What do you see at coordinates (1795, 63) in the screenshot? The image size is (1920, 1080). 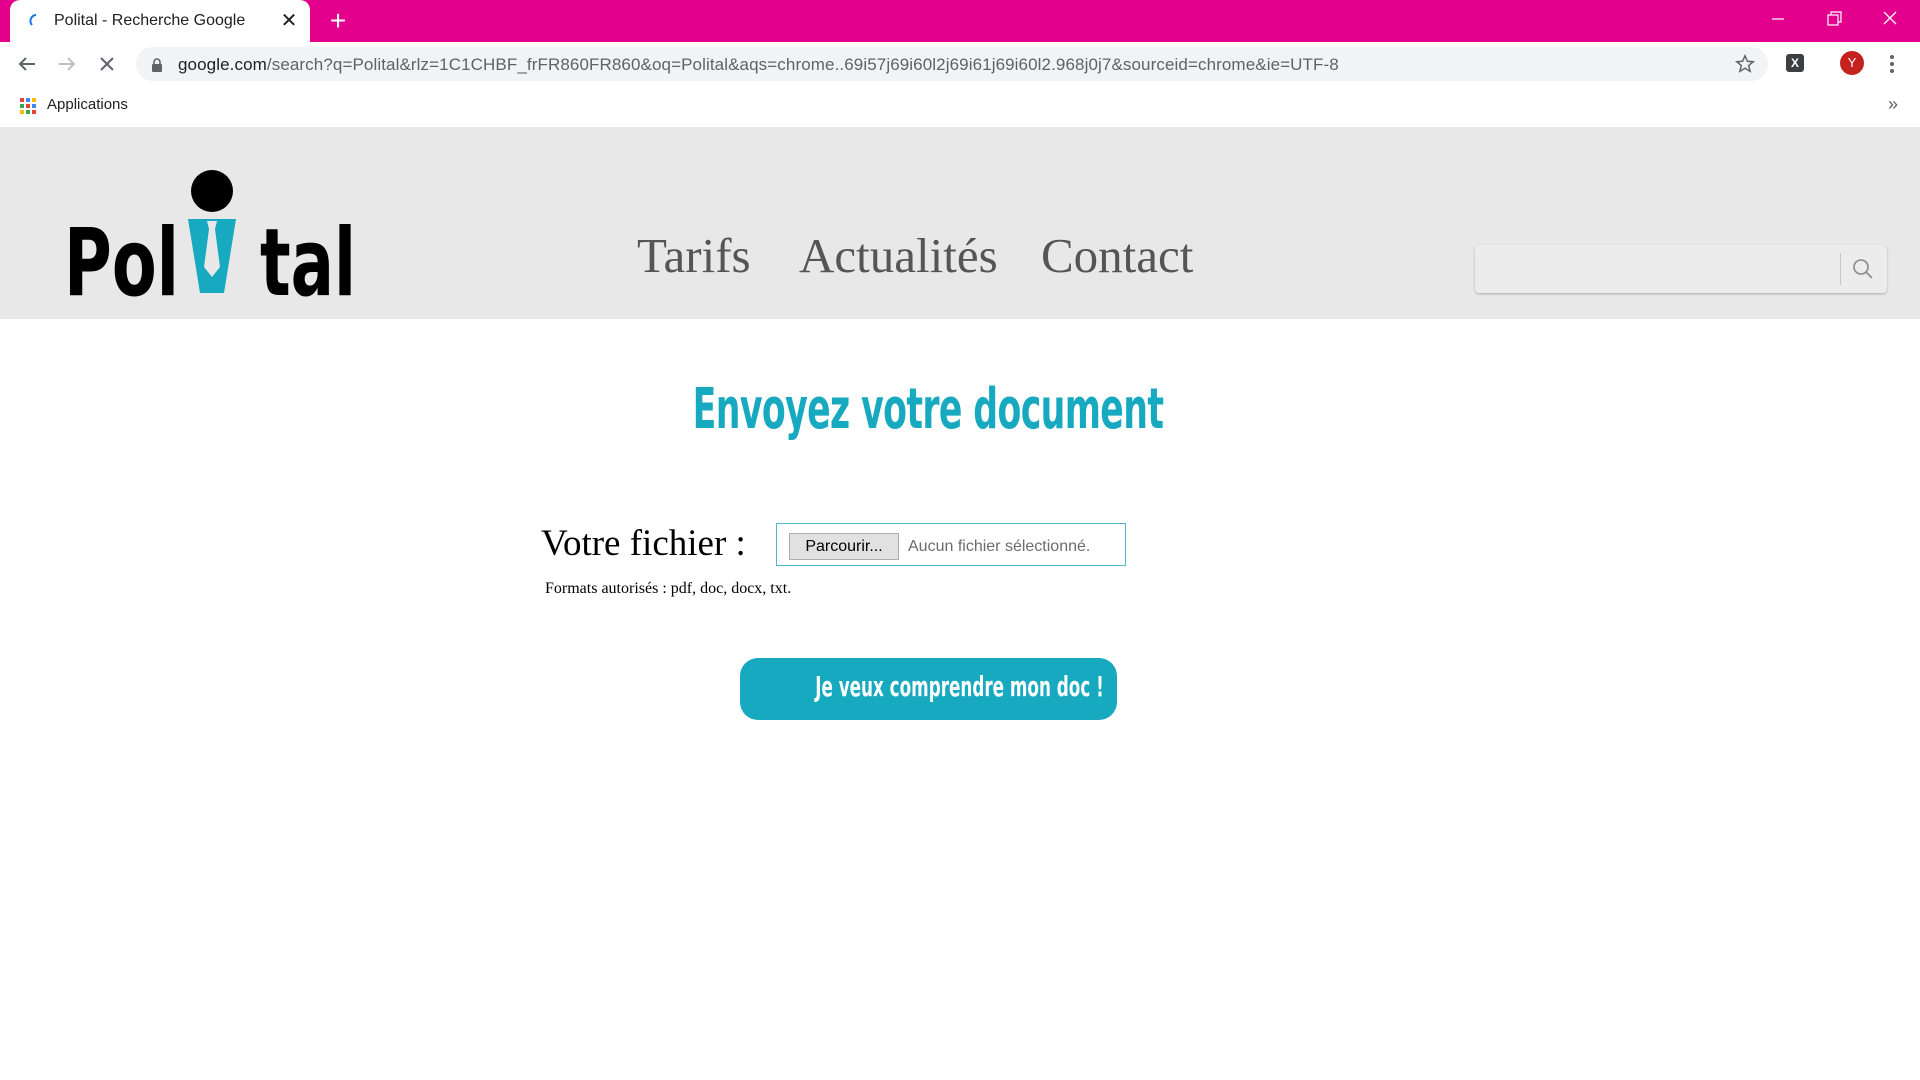 I see `extension-icon: X` at bounding box center [1795, 63].